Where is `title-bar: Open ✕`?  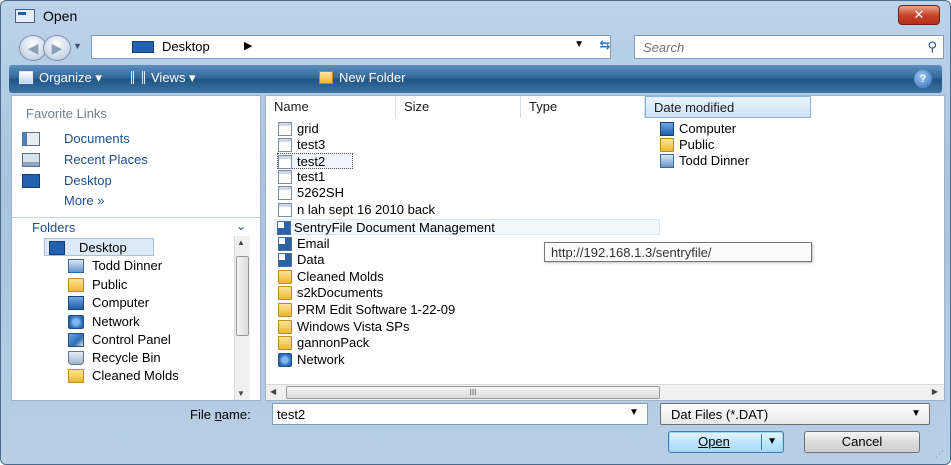
title-bar: Open ✕ is located at coordinates (475, 16).